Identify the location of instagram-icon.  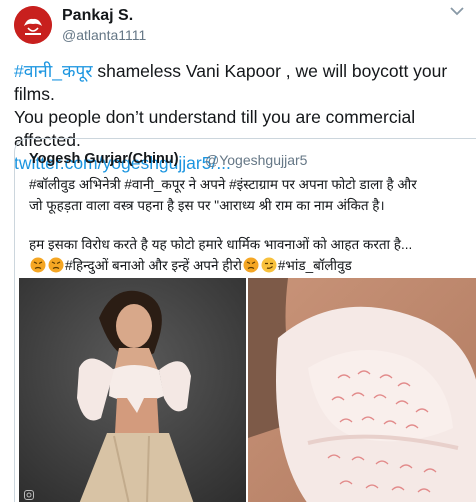
(29, 495).